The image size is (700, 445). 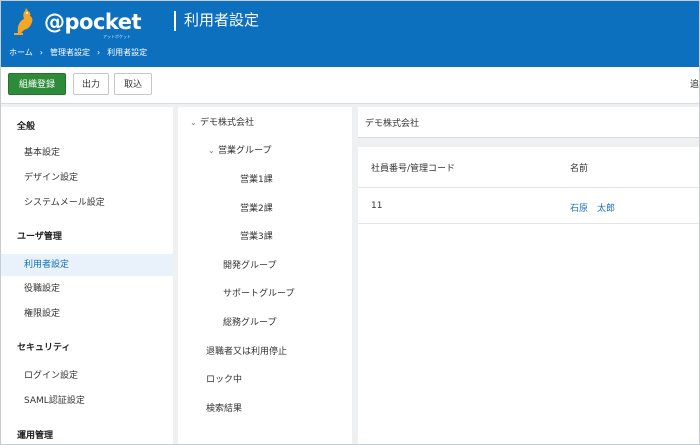 I want to click on tree-node-root: ⌄ デモ株式会社, so click(x=222, y=121).